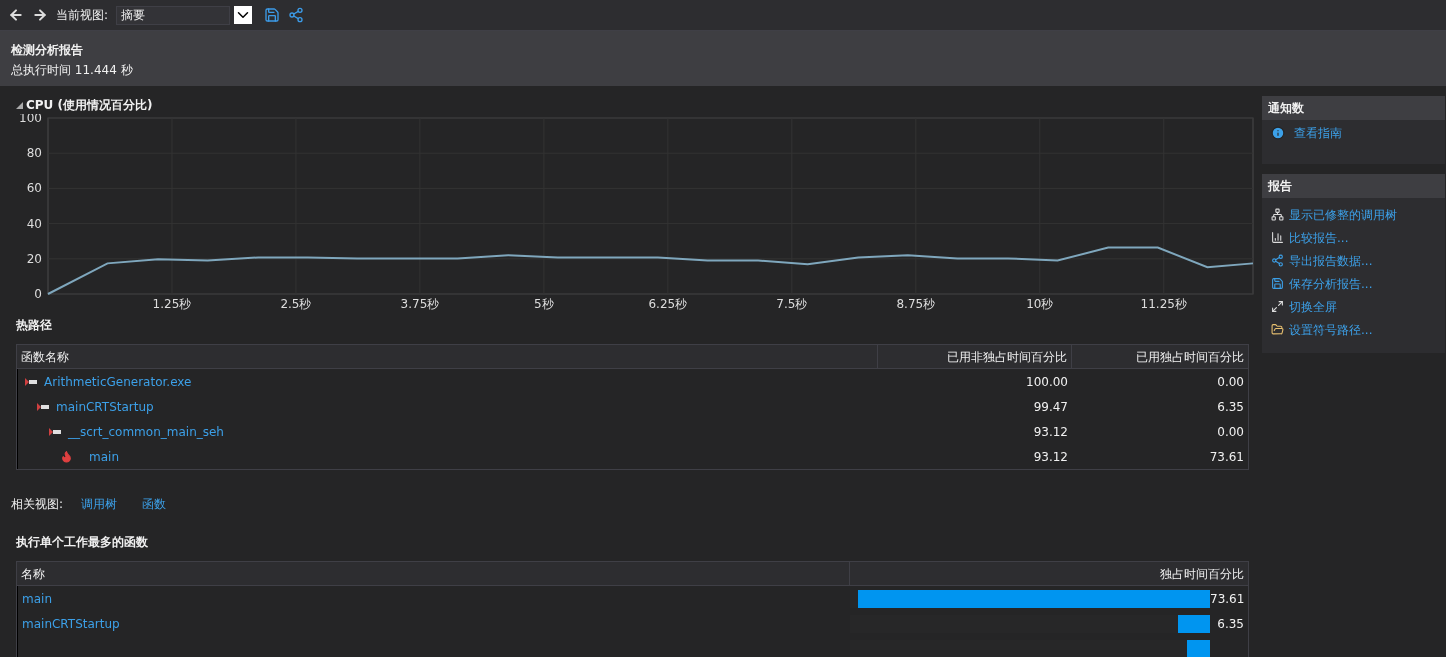 Image resolution: width=1446 pixels, height=657 pixels. I want to click on table-cell-text: 100.00, so click(1047, 382).